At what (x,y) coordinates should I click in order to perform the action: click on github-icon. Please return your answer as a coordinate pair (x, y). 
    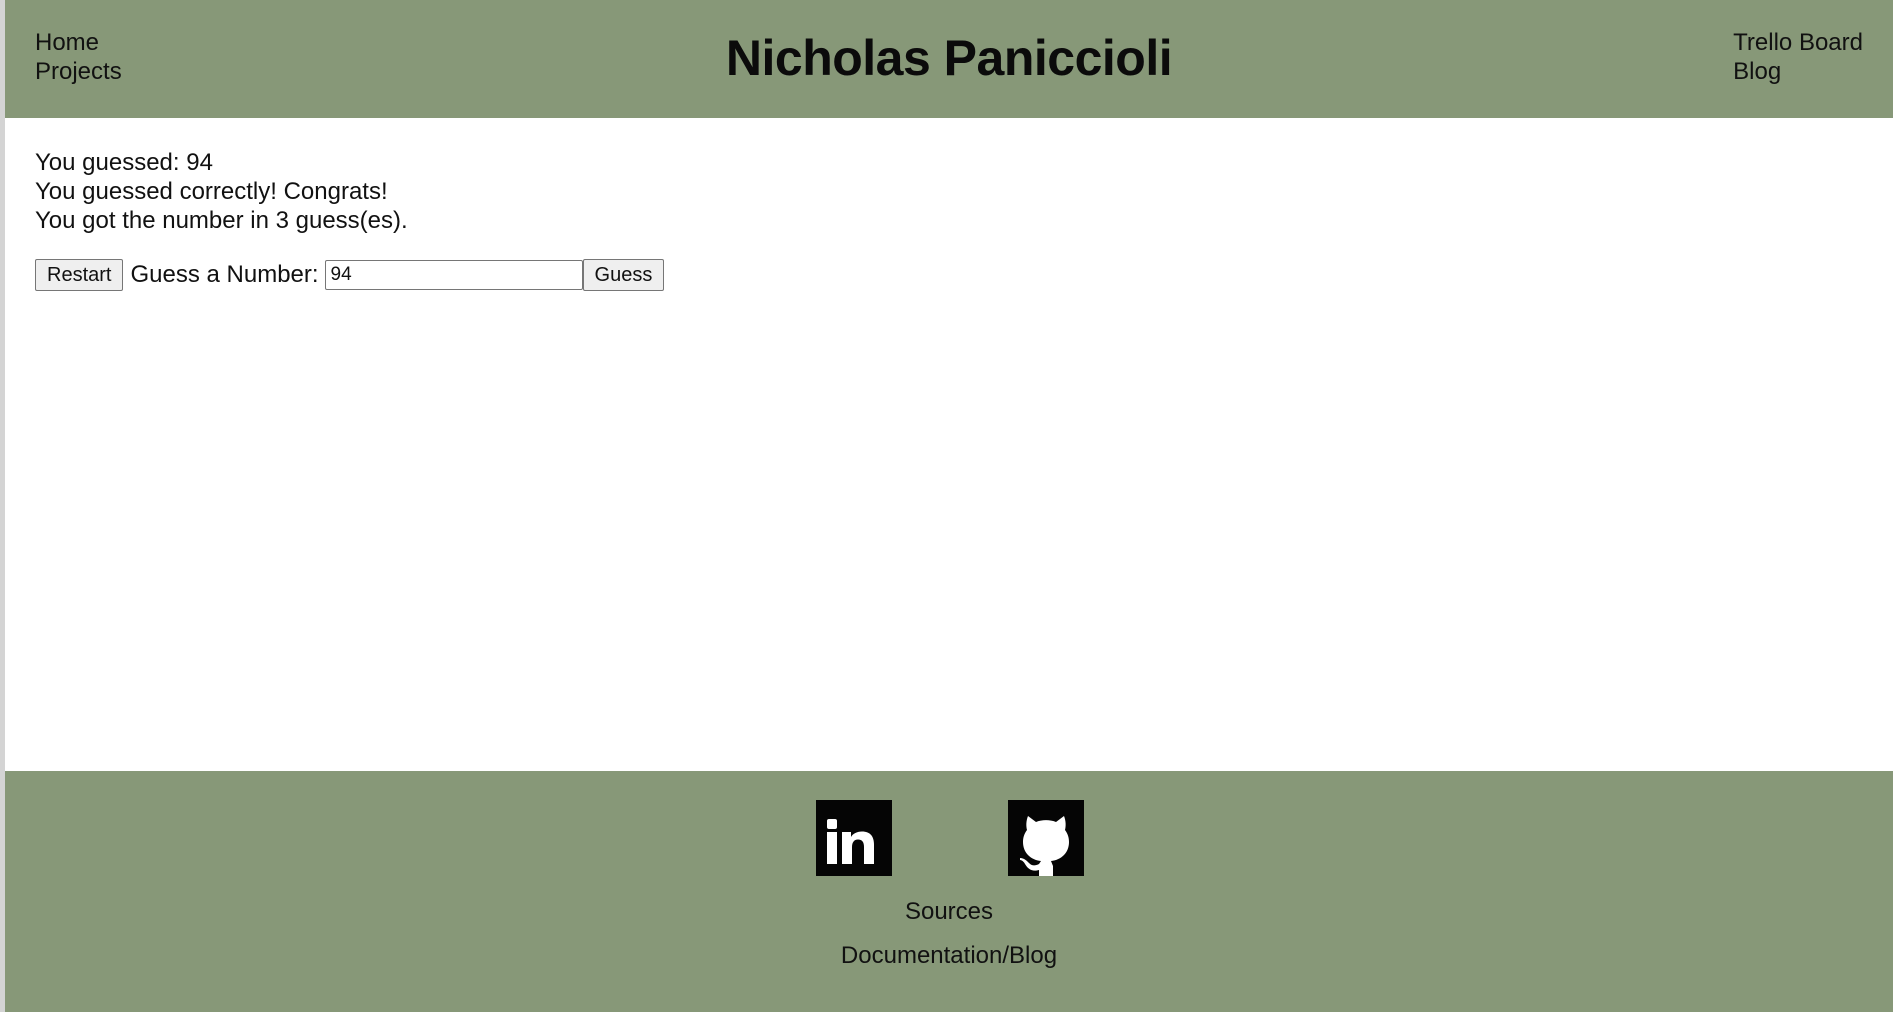
    Looking at the image, I should click on (1046, 838).